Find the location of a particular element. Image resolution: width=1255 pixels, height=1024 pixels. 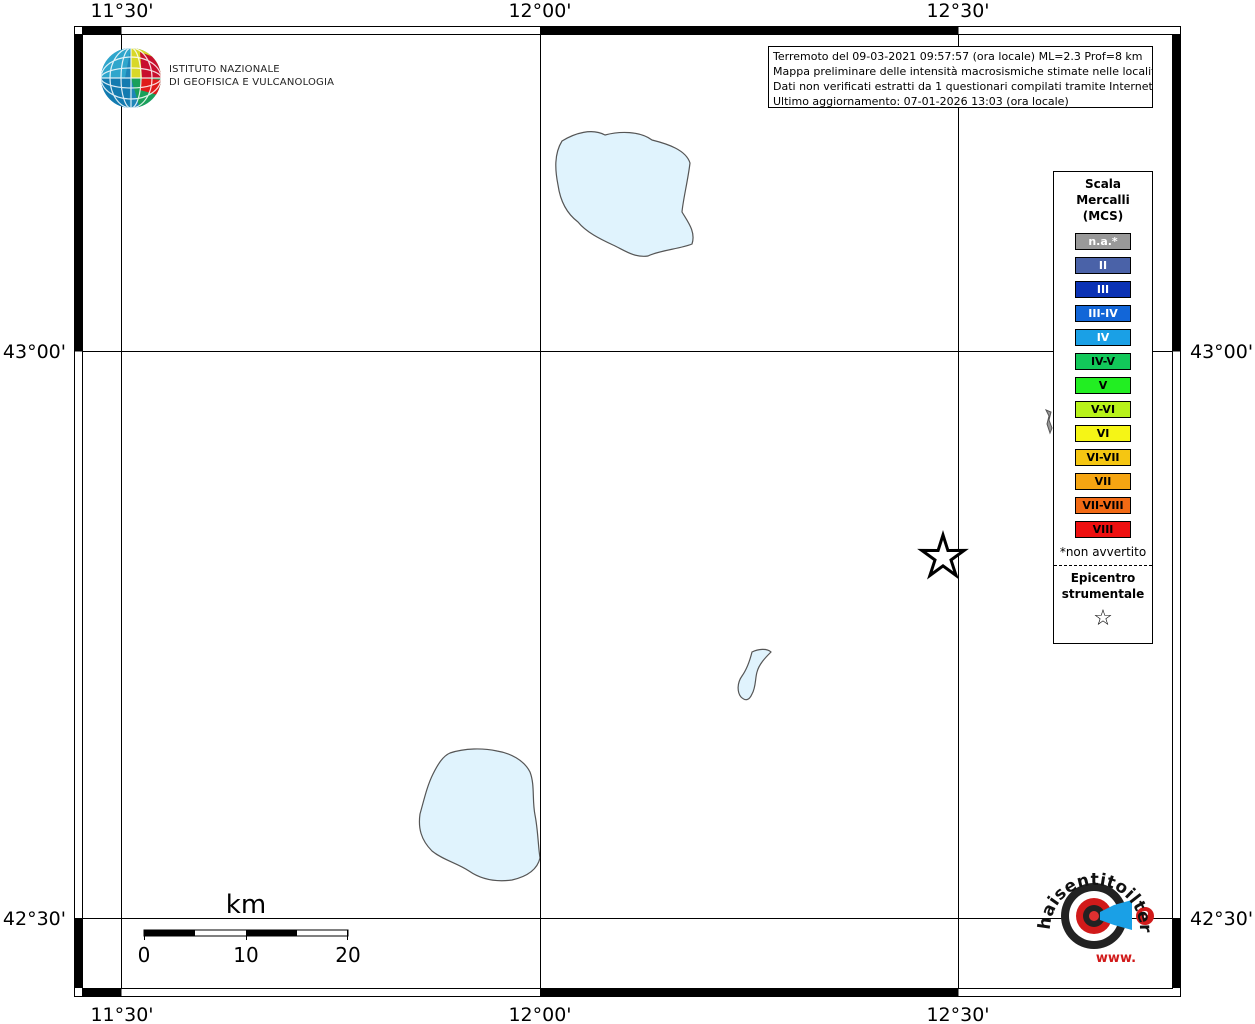

legend-item: VI is located at coordinates (1103, 433).